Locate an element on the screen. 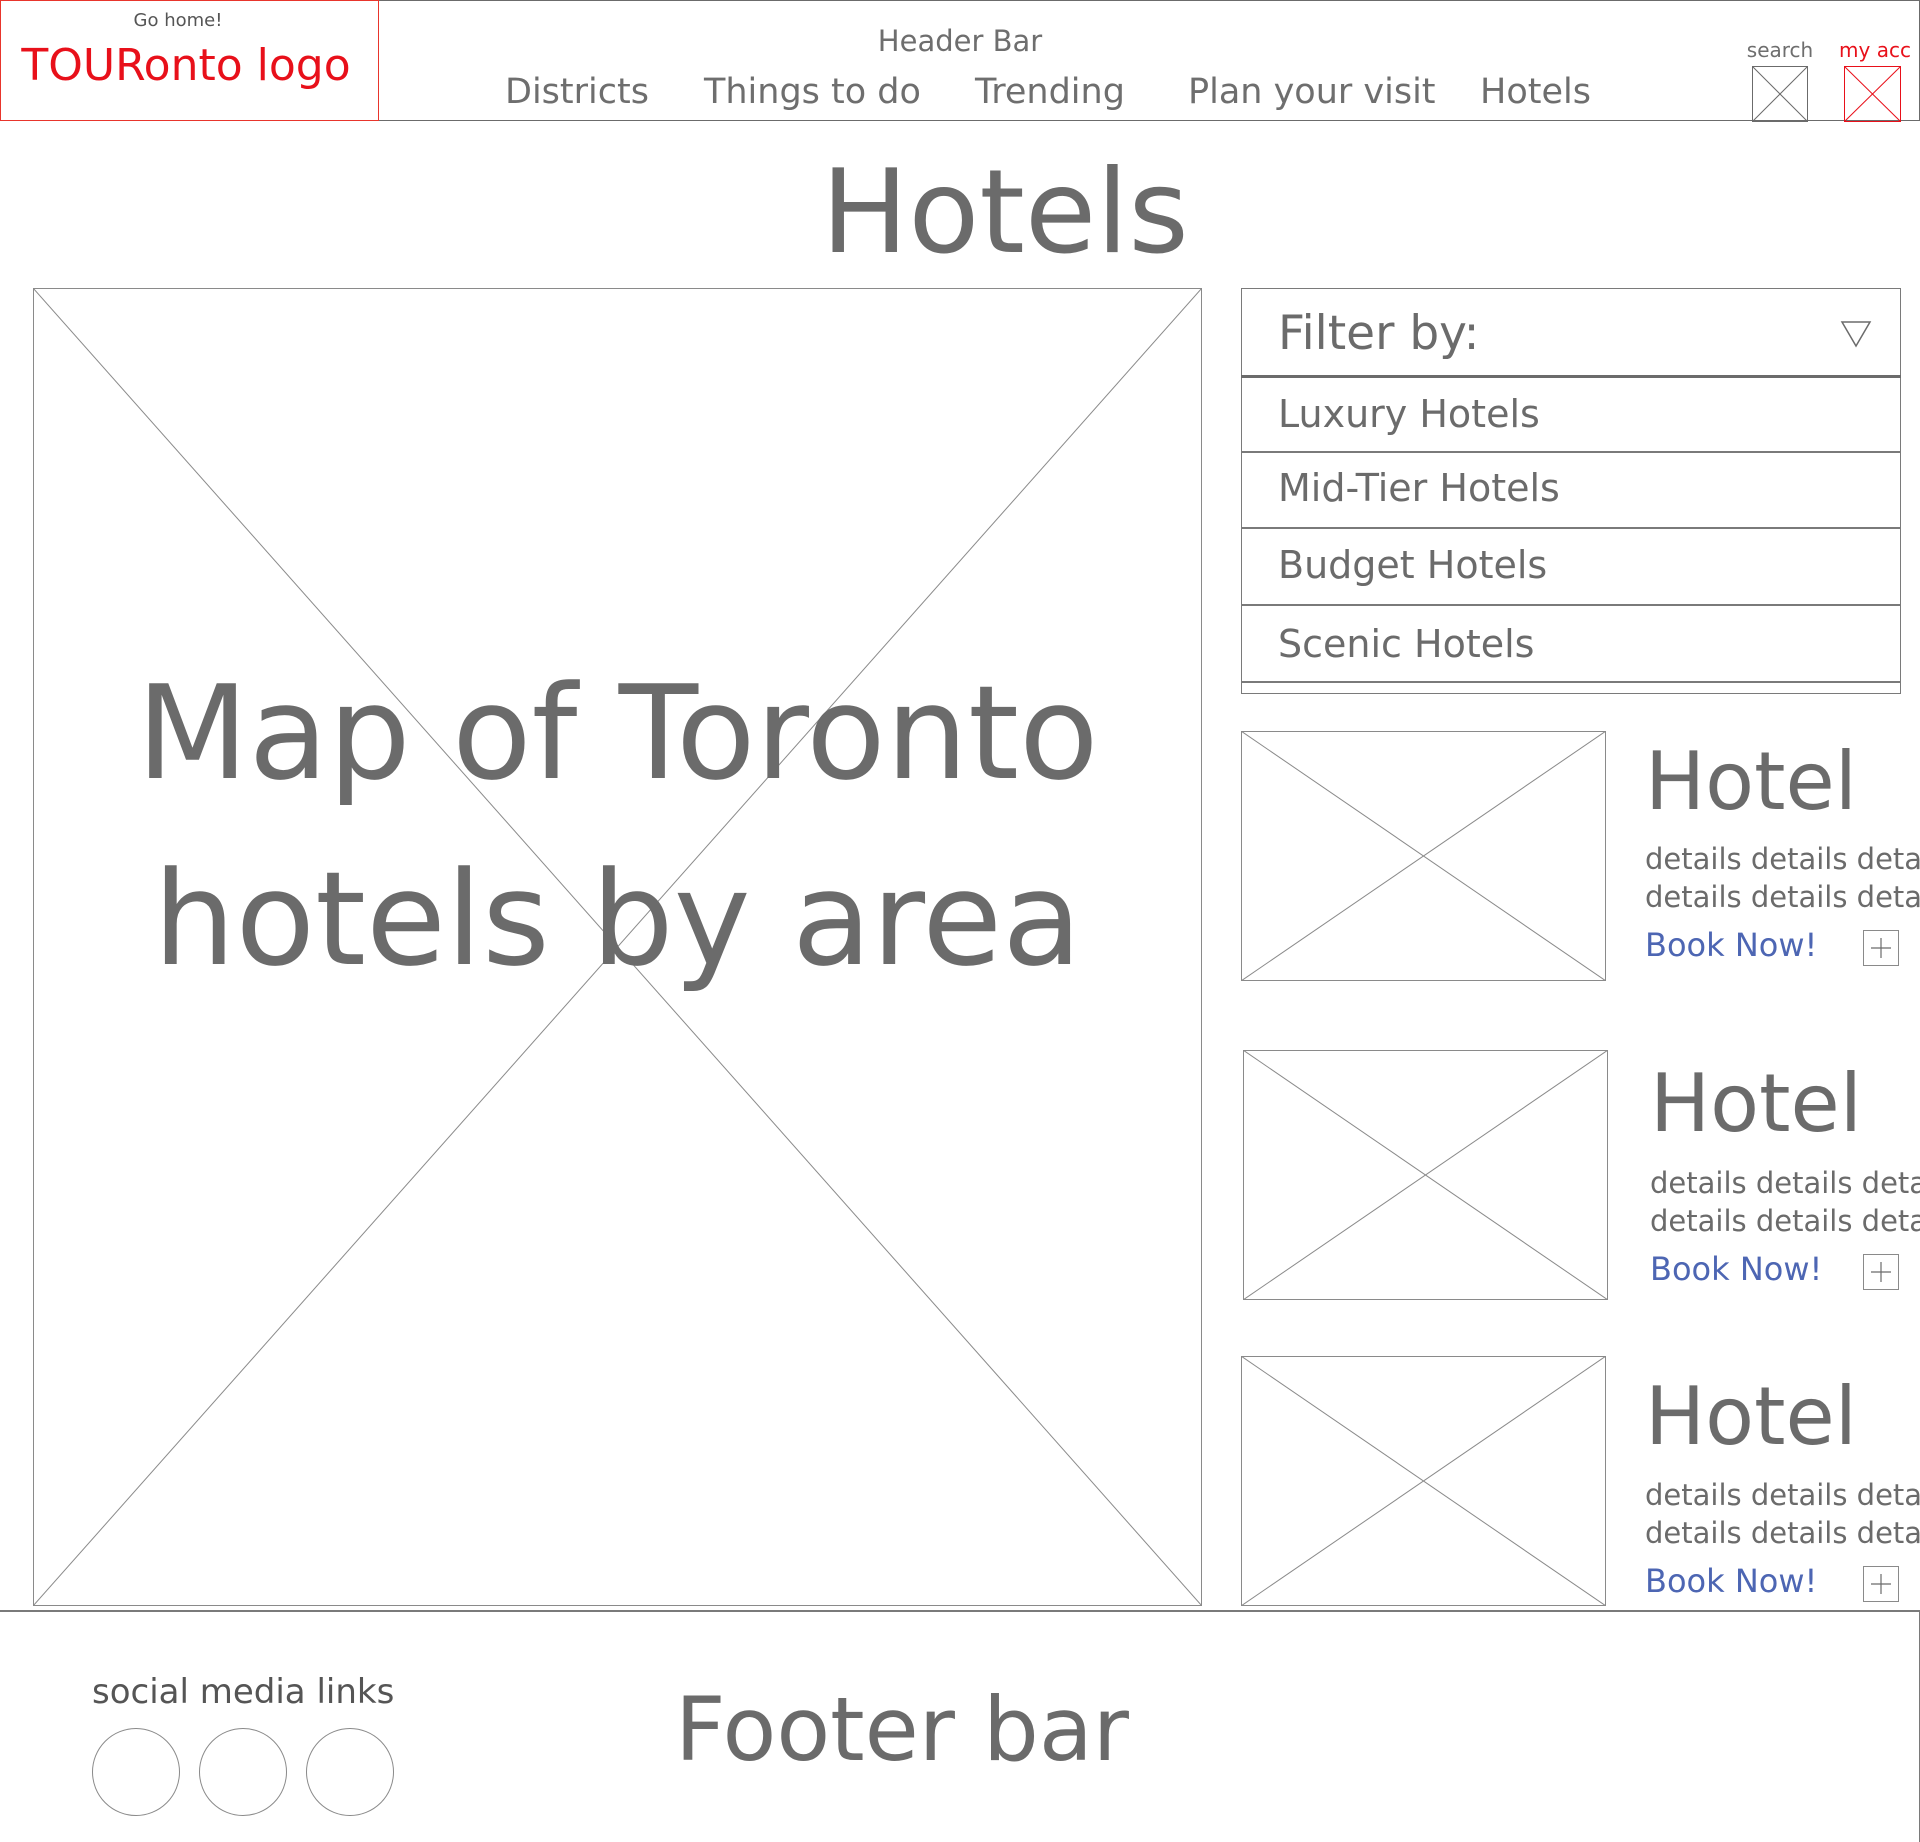  filter-option-label: Budget Hotels is located at coordinates (1413, 565).